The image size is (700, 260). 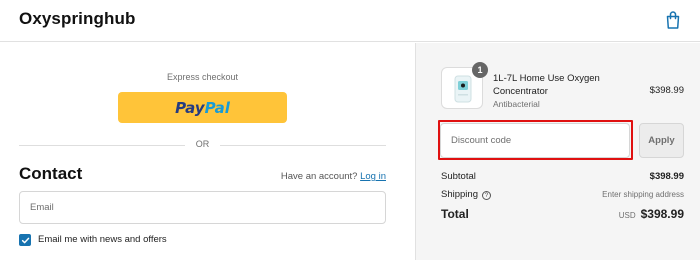 I want to click on quantity-badge: 1, so click(x=480, y=70).